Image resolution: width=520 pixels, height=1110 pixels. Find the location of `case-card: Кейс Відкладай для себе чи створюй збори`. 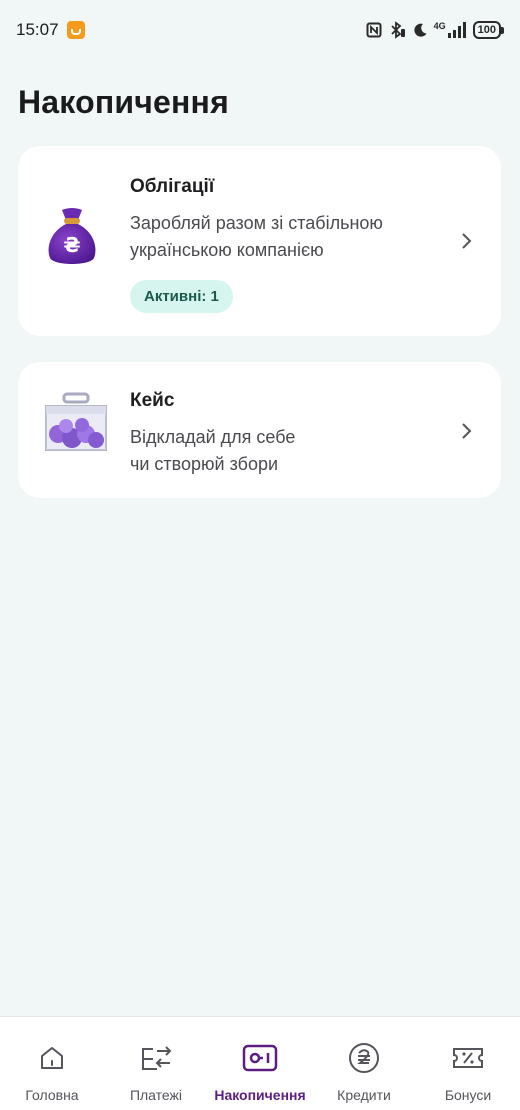

case-card: Кейс Відкладай для себе чи створюй збори is located at coordinates (259, 430).